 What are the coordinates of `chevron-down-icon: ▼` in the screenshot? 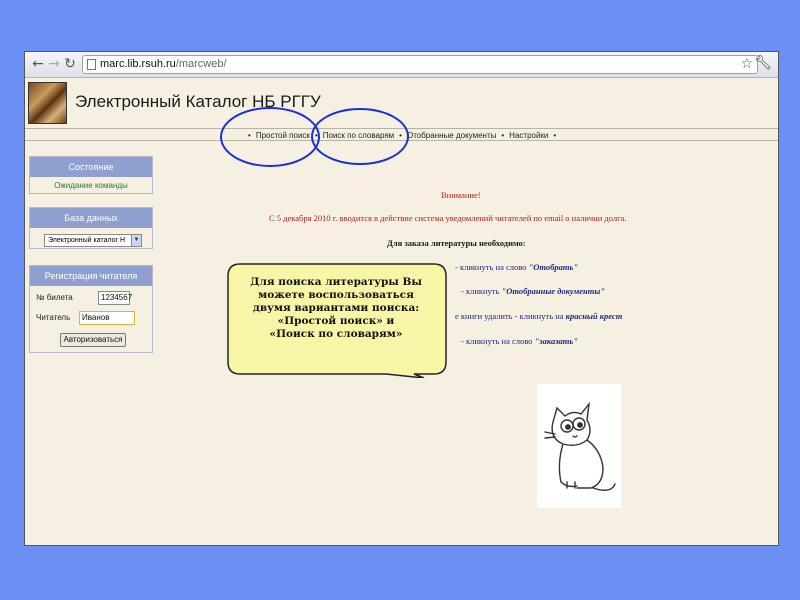 It's located at (136, 240).